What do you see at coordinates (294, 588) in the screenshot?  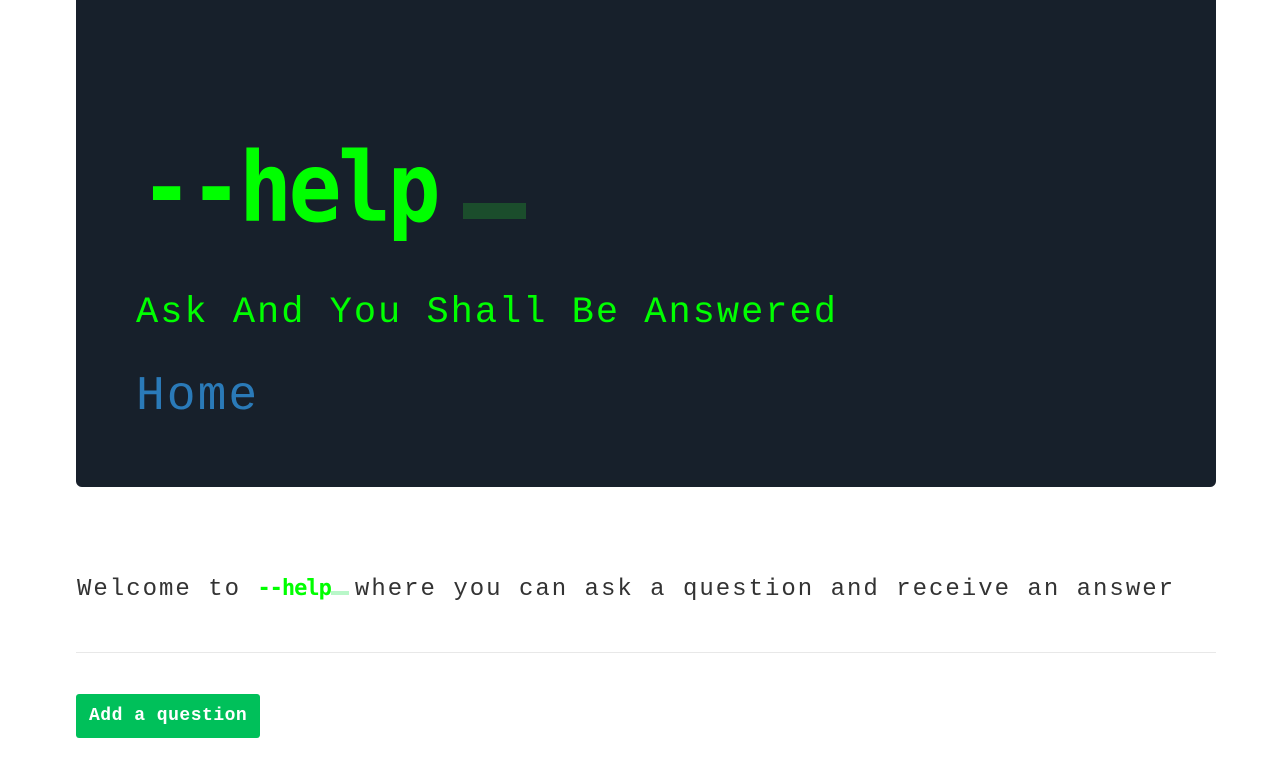 I see `inline-brand-logo: --help` at bounding box center [294, 588].